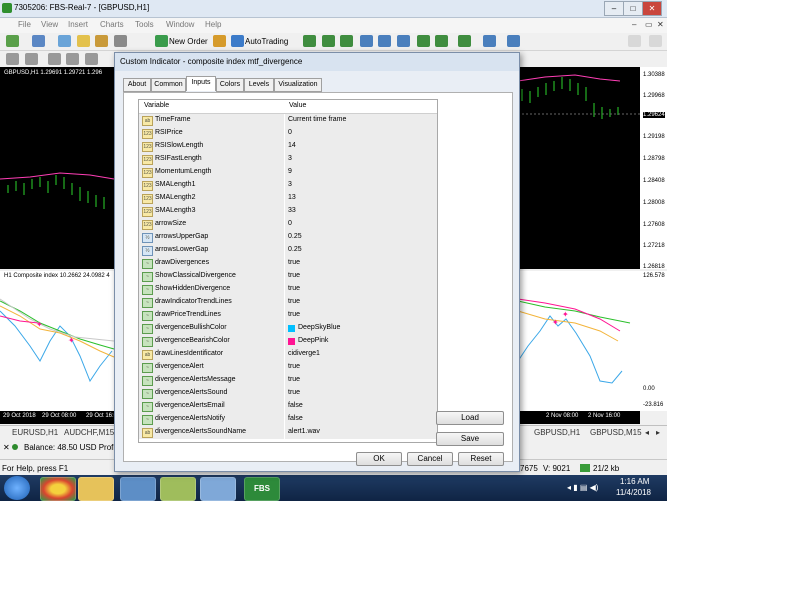  Describe the element at coordinates (470, 439) in the screenshot. I see `save-button: Save` at that location.